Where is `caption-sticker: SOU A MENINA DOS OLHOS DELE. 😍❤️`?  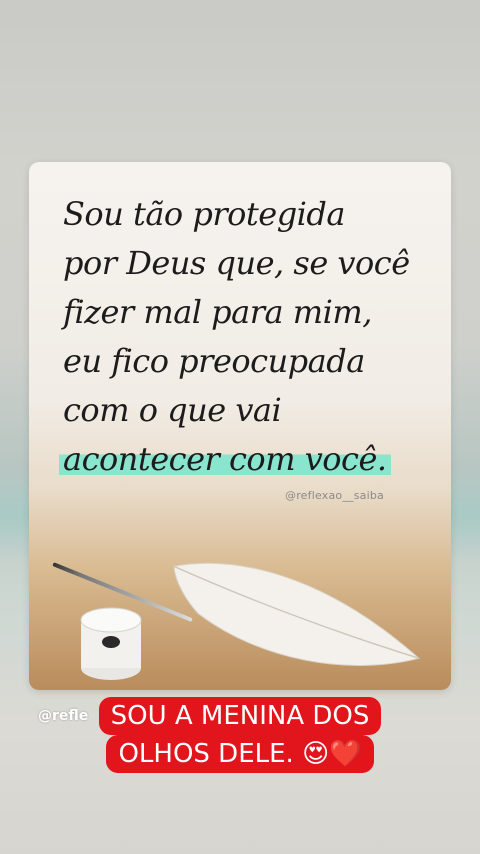 caption-sticker: SOU A MENINA DOS OLHOS DELE. 😍❤️ is located at coordinates (240, 735).